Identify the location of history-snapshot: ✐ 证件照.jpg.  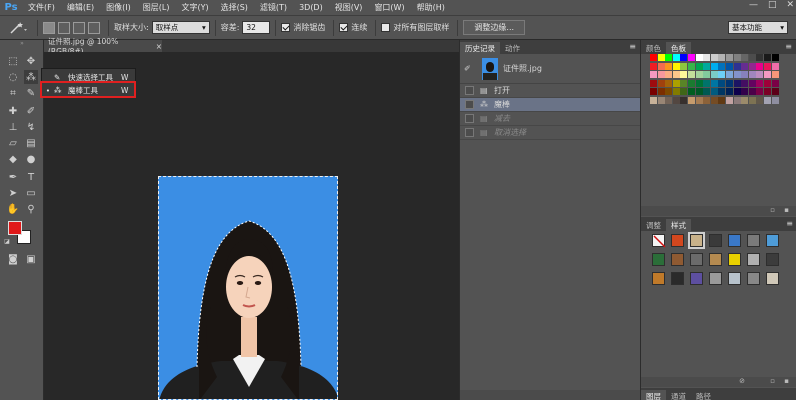
(550, 69).